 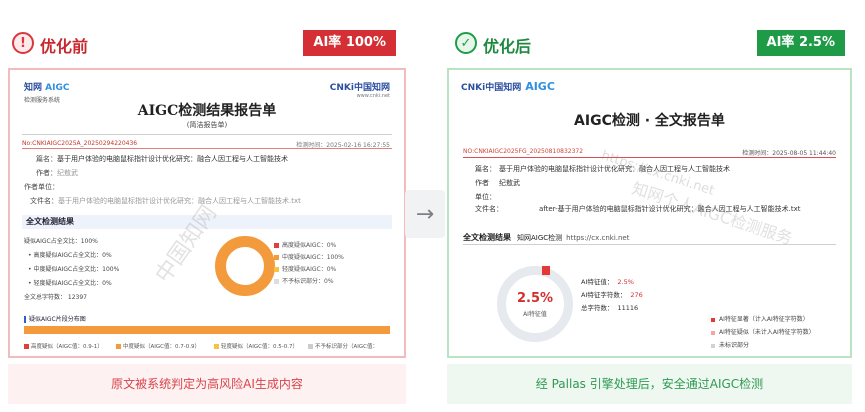 What do you see at coordinates (70, 283) in the screenshot?
I see `stat-low: • 轻度疑似AIGC占全文比：0%` at bounding box center [70, 283].